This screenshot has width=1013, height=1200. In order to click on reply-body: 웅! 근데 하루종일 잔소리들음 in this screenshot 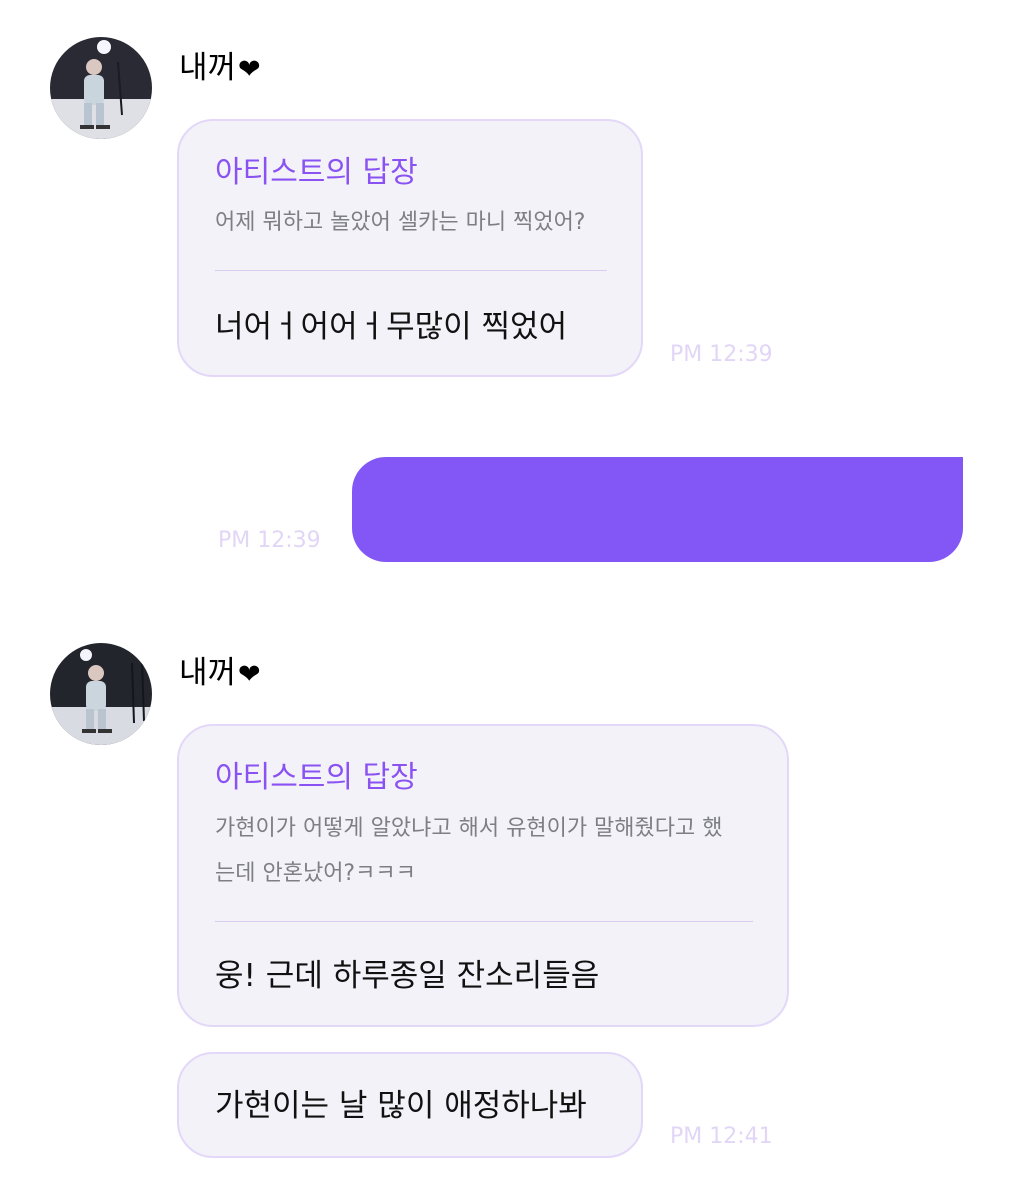, I will do `click(407, 976)`.